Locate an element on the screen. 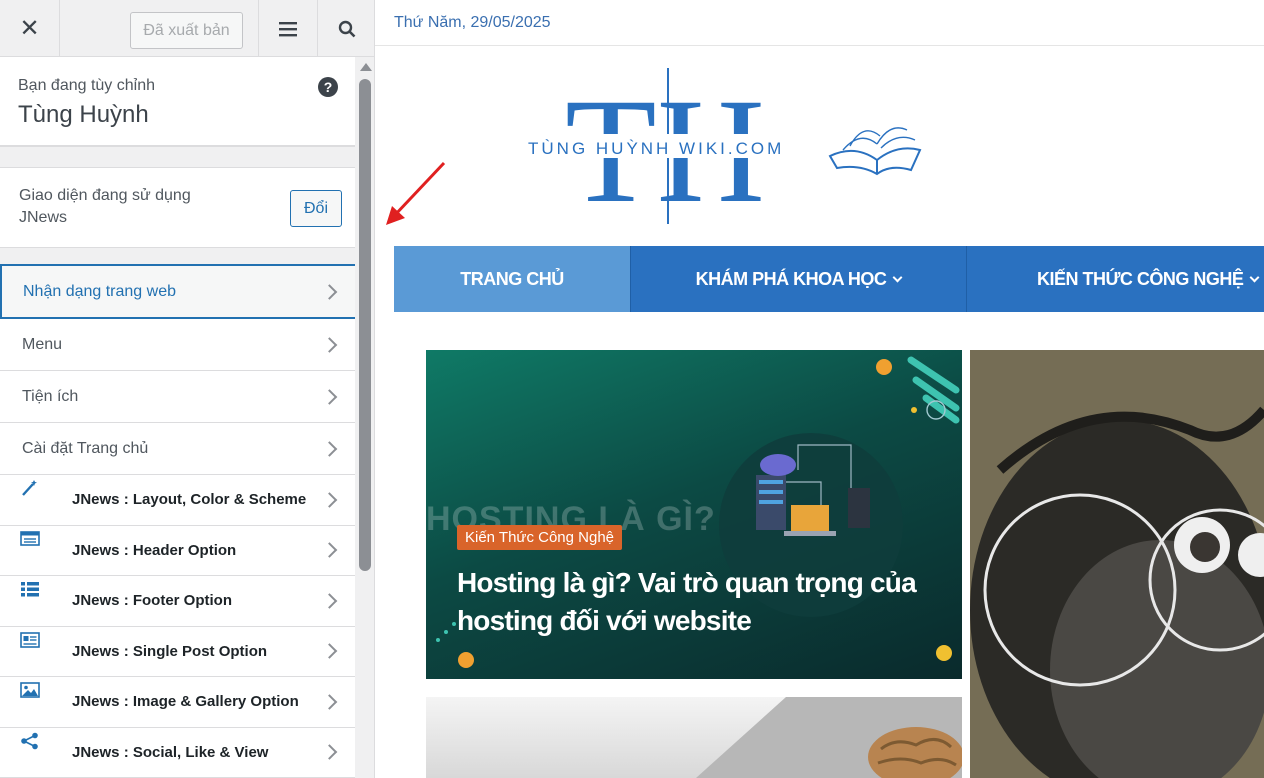 The width and height of the screenshot is (1264, 778). section-label: JNews : Header Option is located at coordinates (154, 550).